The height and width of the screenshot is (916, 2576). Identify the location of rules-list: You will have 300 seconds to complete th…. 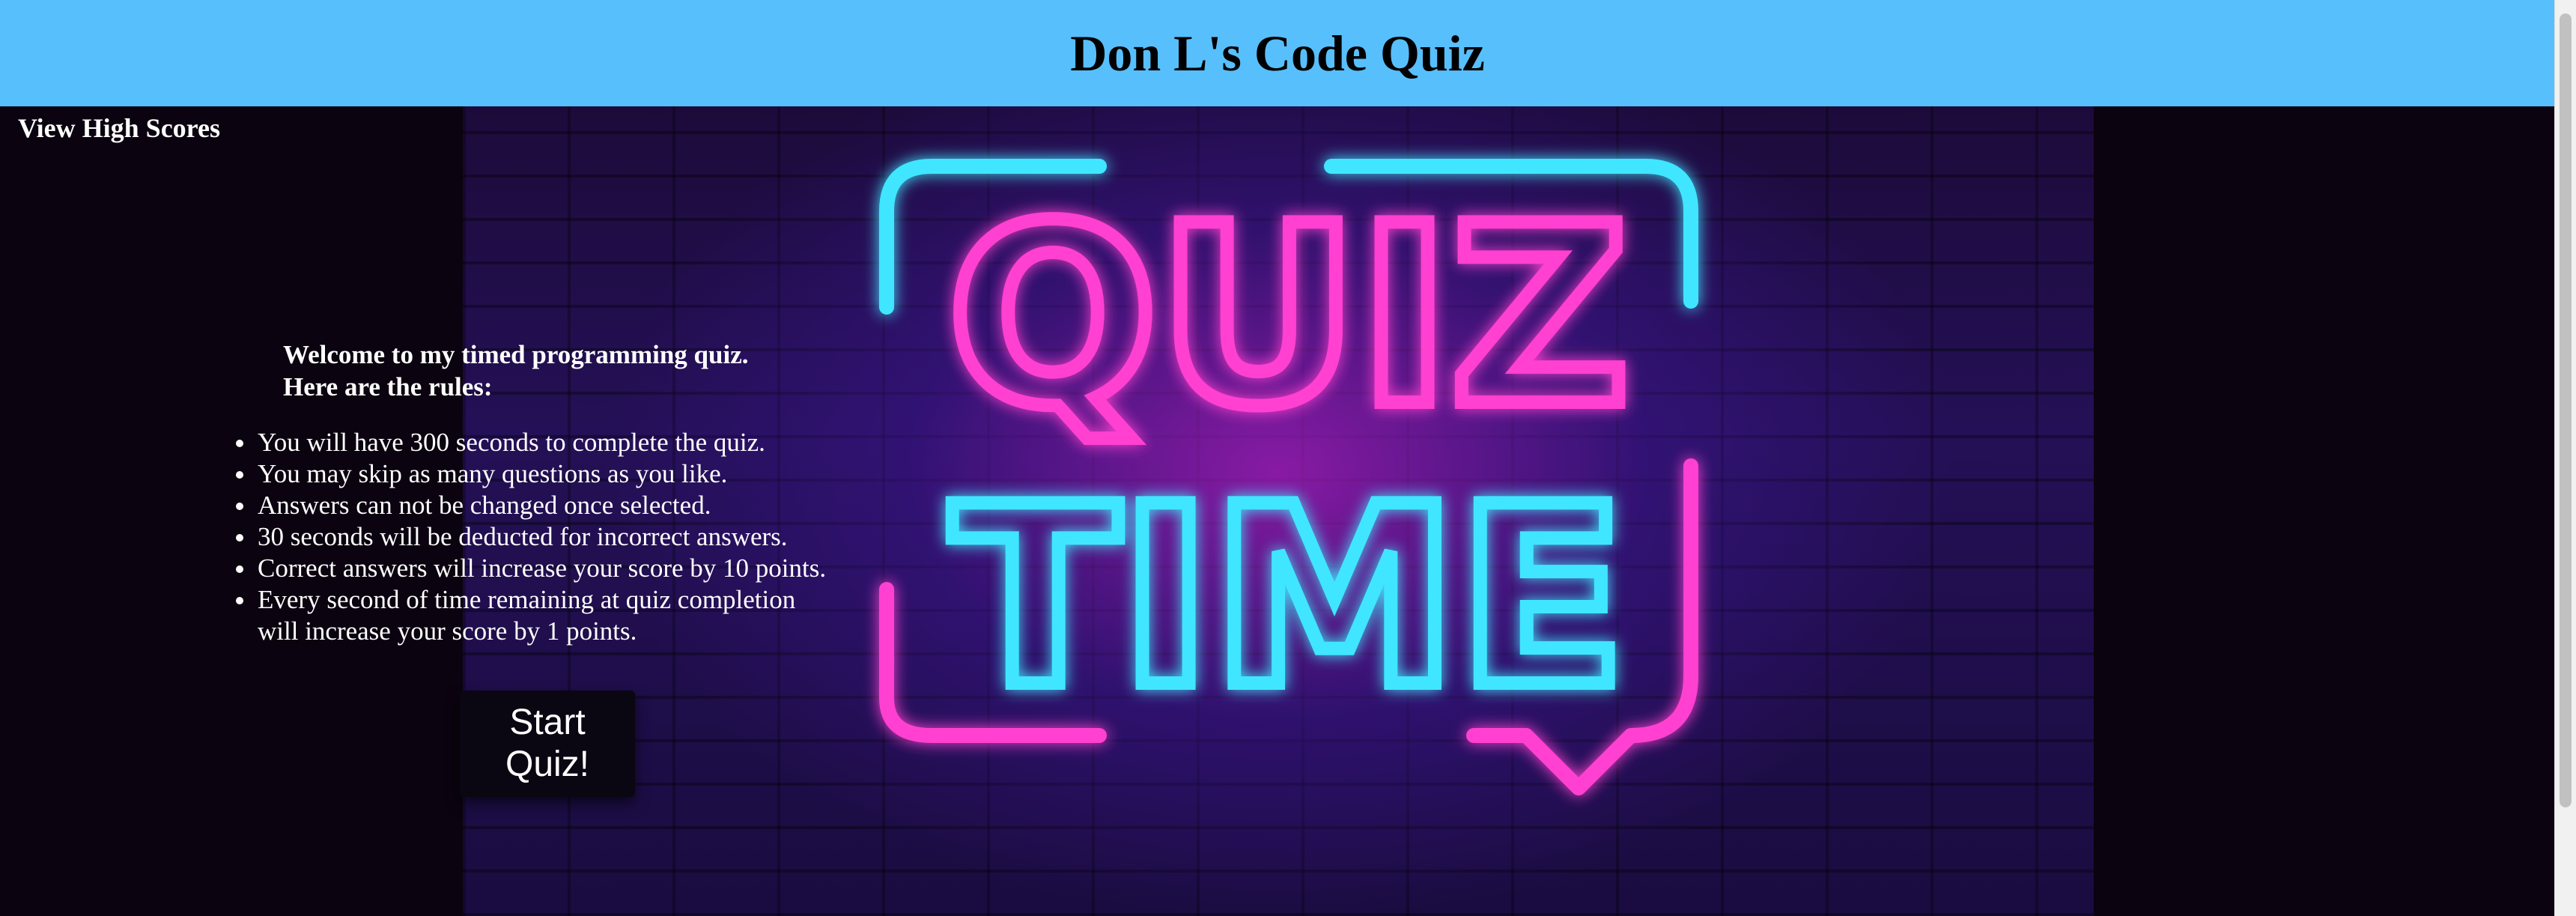
(544, 537).